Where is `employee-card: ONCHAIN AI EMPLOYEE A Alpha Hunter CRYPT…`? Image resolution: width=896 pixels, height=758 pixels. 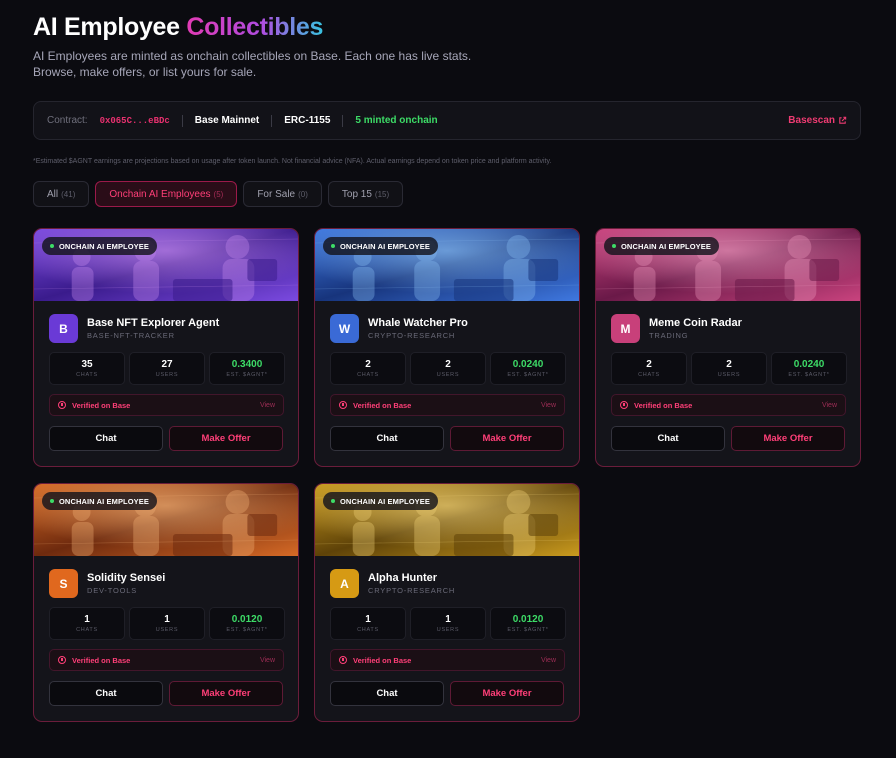
employee-card: ONCHAIN AI EMPLOYEE A Alpha Hunter CRYPT… is located at coordinates (447, 602).